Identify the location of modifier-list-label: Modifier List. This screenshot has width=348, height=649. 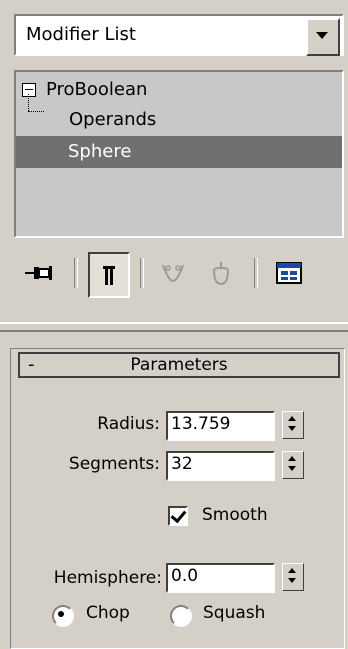
(81, 34).